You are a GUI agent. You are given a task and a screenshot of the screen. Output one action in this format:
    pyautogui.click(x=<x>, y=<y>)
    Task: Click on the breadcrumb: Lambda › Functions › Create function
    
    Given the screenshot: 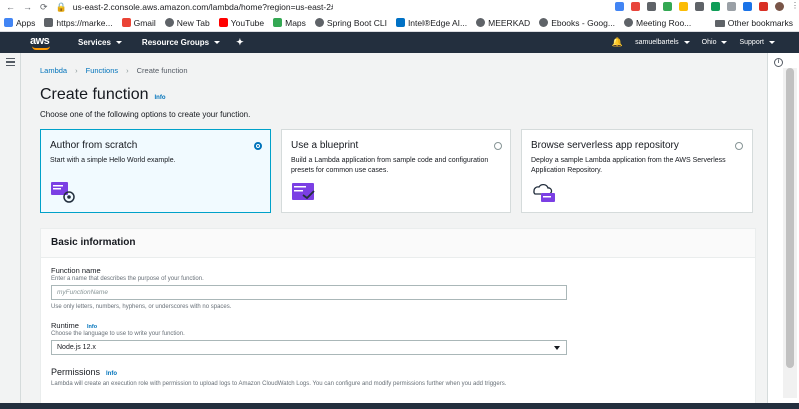 What is the action you would take?
    pyautogui.click(x=114, y=70)
    